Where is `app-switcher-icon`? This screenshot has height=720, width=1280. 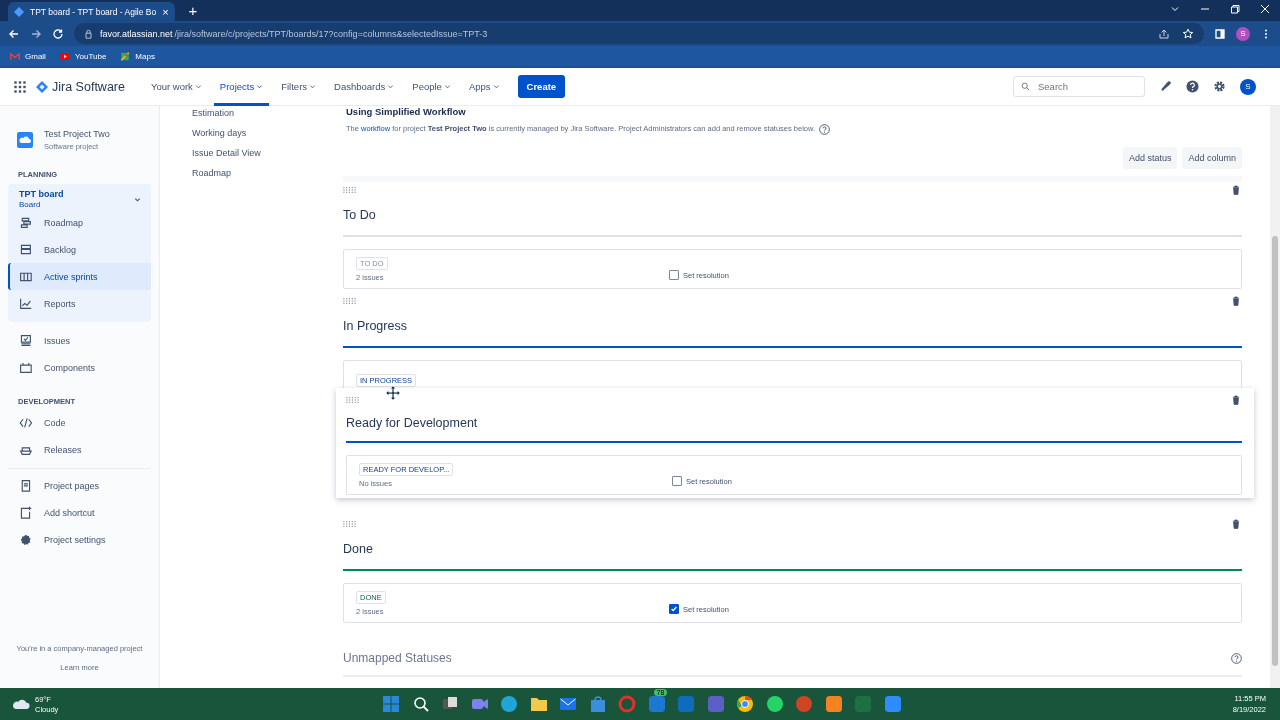
app-switcher-icon is located at coordinates (20, 86).